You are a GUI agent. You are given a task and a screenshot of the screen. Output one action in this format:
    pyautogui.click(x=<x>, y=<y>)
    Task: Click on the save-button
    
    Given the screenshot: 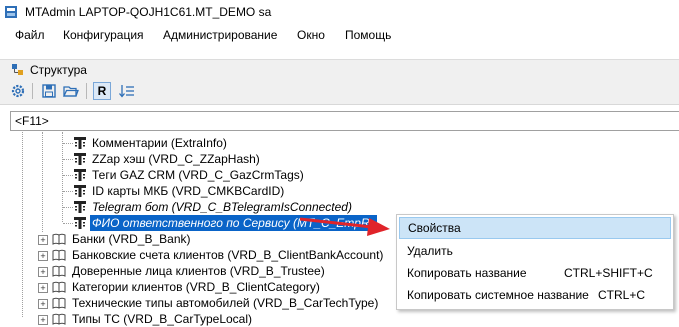 What is the action you would take?
    pyautogui.click(x=49, y=91)
    